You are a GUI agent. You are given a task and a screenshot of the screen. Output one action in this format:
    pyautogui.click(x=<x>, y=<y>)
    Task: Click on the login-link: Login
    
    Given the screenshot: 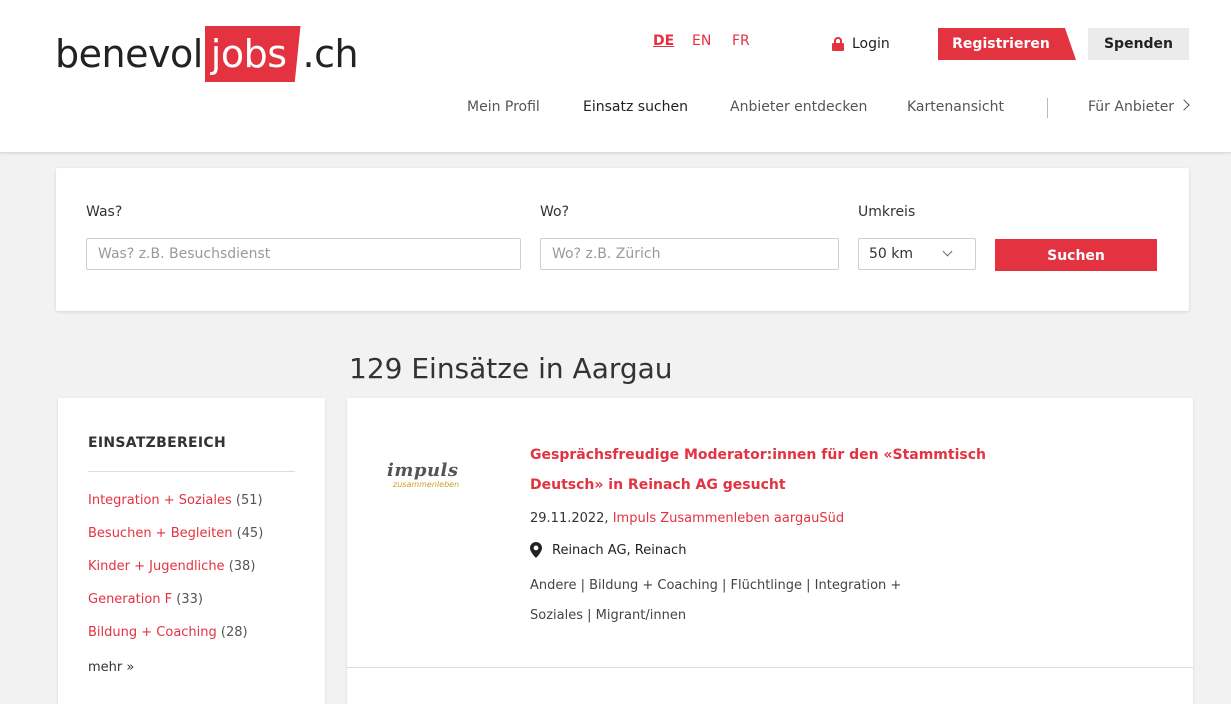 What is the action you would take?
    pyautogui.click(x=861, y=44)
    